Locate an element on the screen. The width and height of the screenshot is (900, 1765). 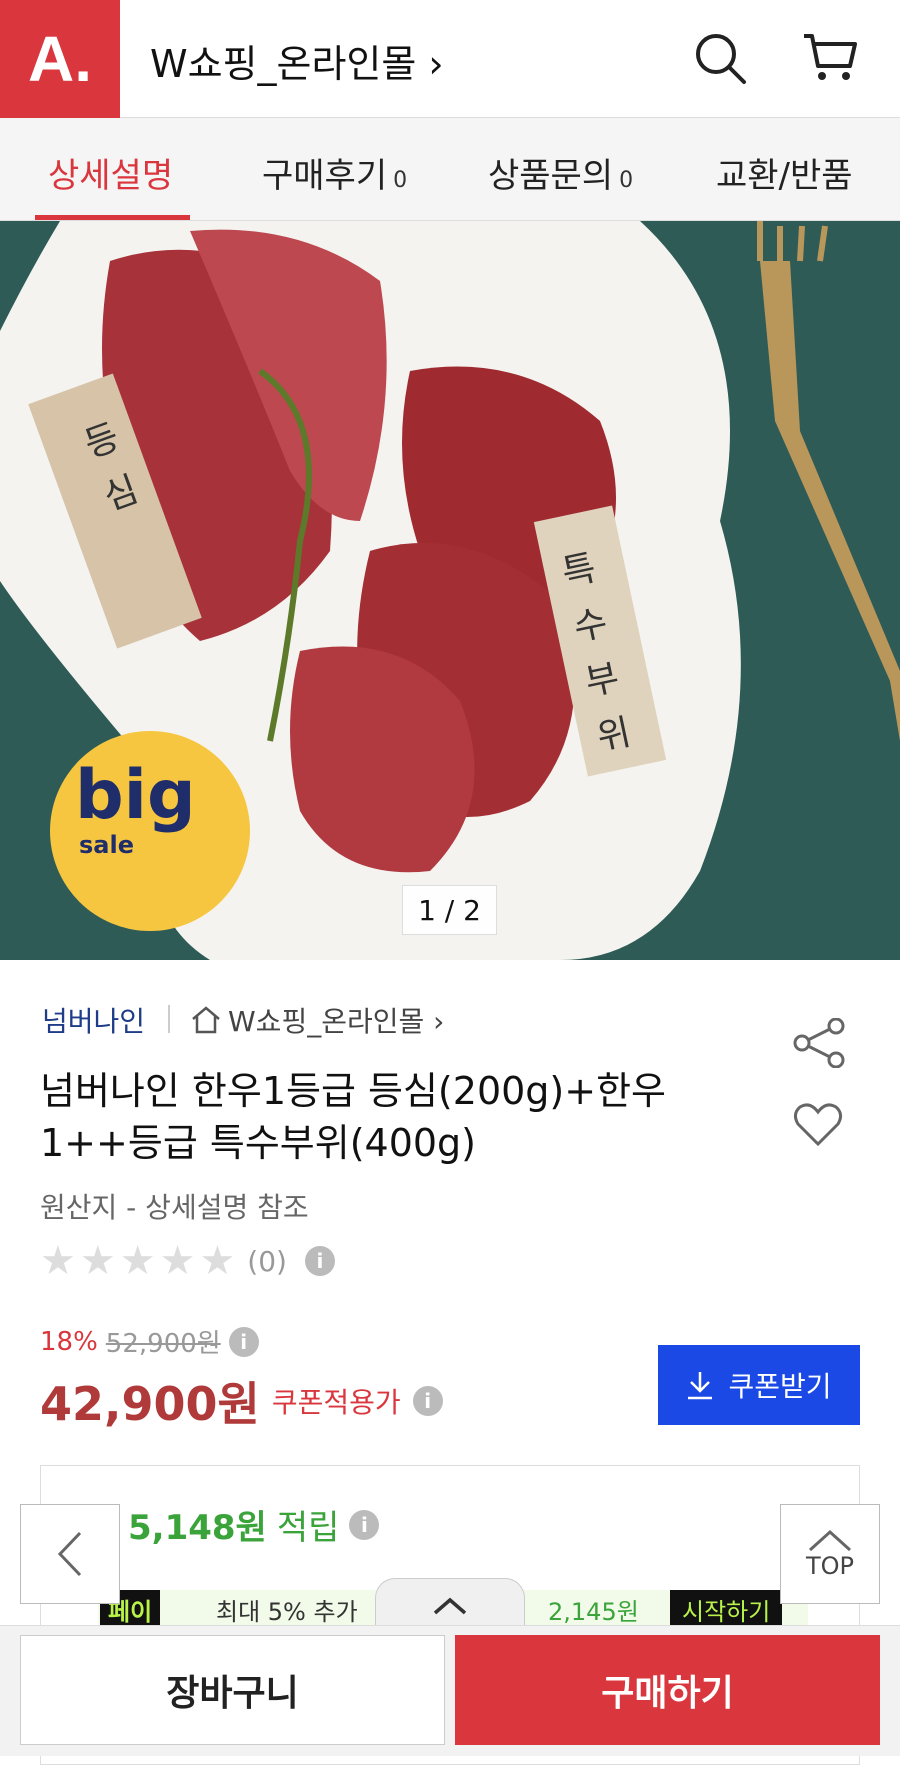
discount-percent: 18% is located at coordinates (69, 1341).